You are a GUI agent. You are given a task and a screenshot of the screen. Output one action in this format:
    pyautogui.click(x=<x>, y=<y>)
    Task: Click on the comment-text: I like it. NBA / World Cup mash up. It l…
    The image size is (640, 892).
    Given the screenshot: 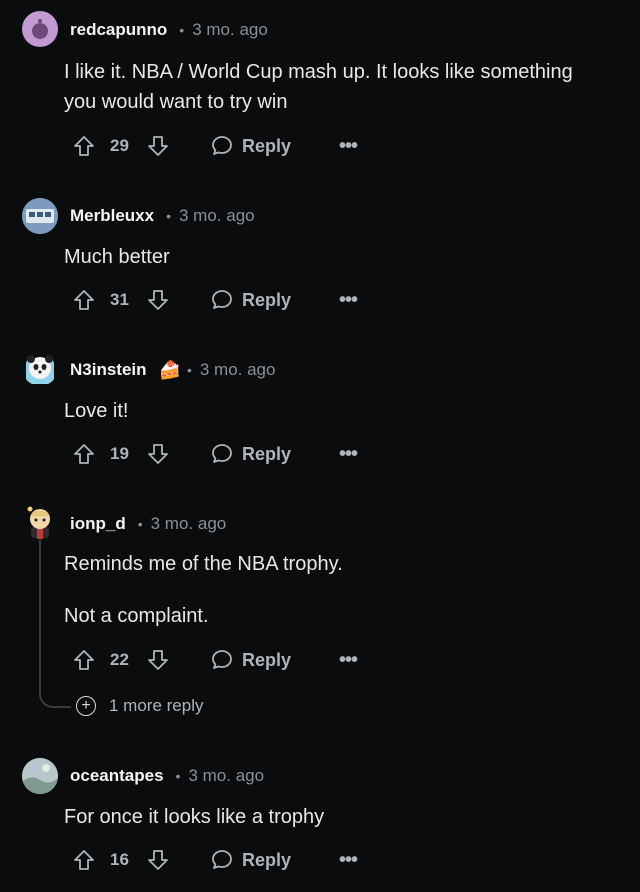 What is the action you would take?
    pyautogui.click(x=318, y=87)
    